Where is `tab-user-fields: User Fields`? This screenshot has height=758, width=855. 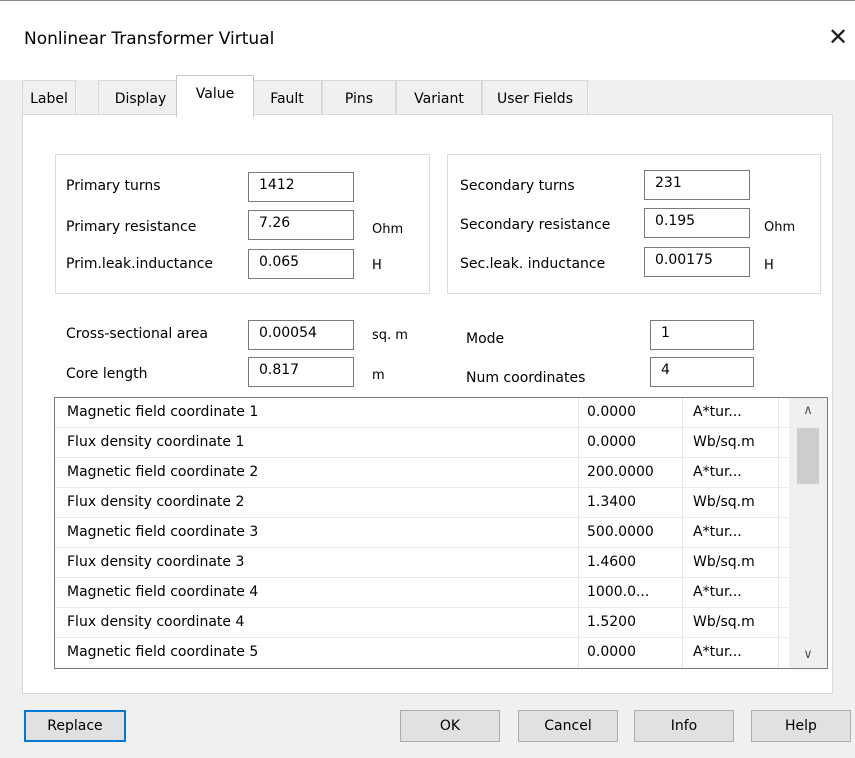 tab-user-fields: User Fields is located at coordinates (535, 98).